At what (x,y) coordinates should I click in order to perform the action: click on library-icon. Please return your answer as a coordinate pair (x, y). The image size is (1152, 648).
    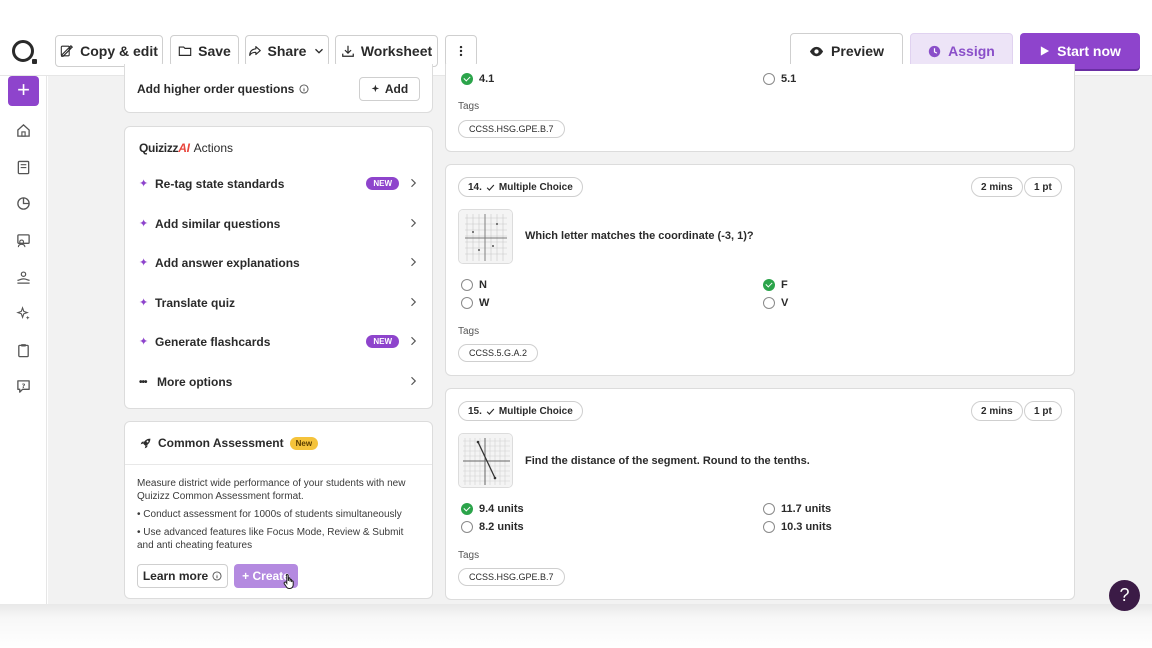
    Looking at the image, I should click on (23, 167).